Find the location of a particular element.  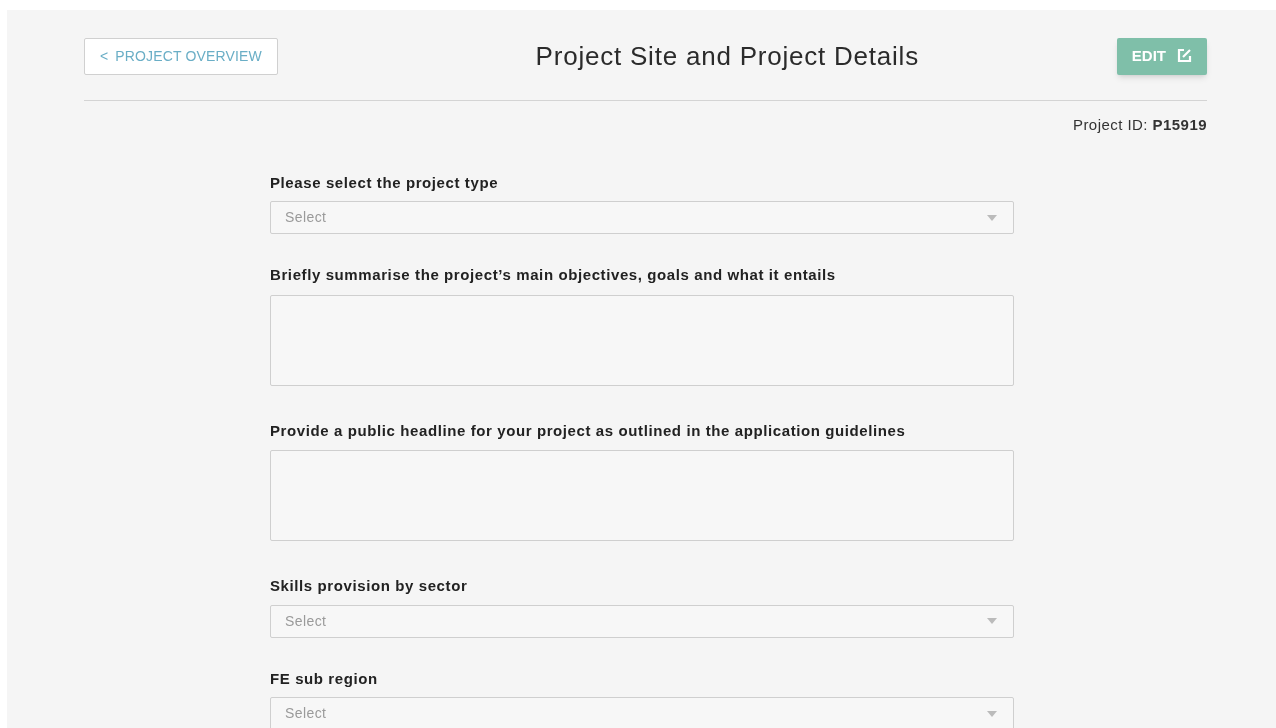

field-label: Skills provision by sector is located at coordinates (369, 586).